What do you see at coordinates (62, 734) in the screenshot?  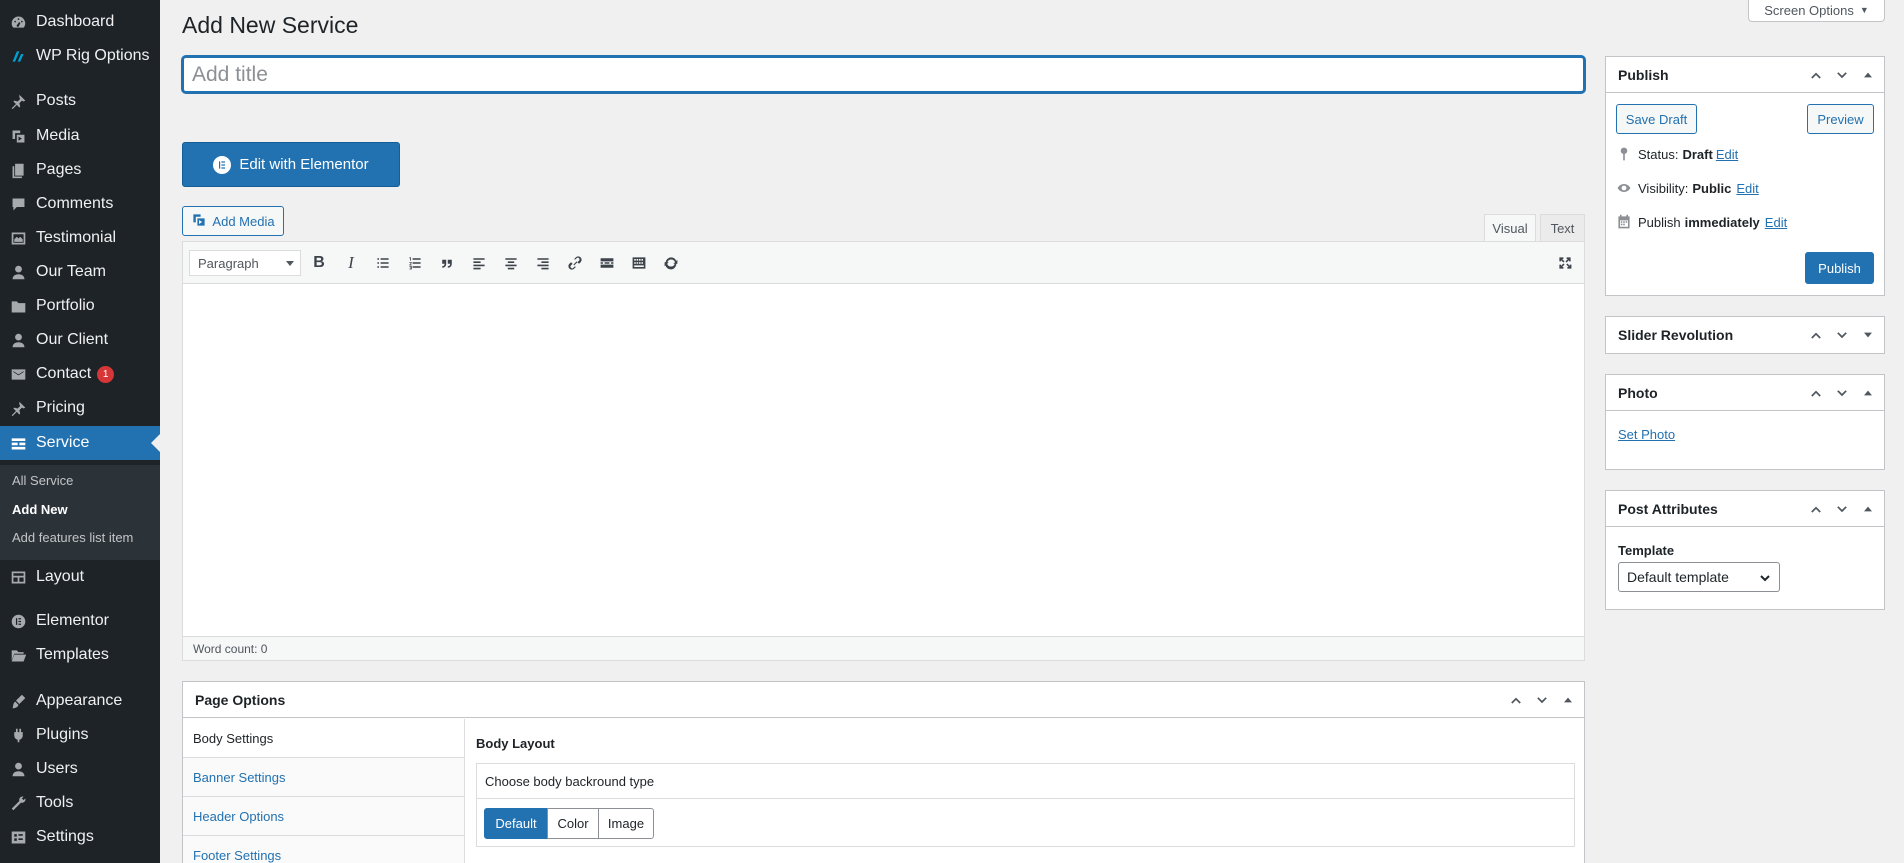 I see `sidebar-item-label: Plugins` at bounding box center [62, 734].